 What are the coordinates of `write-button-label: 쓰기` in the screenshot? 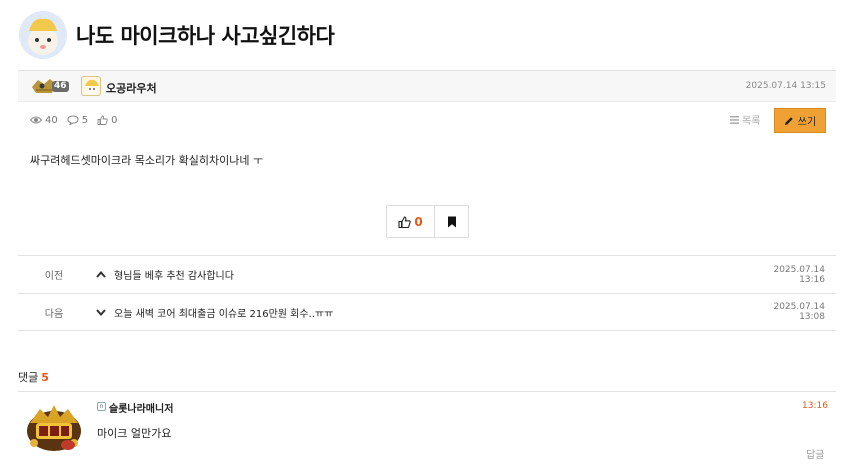 It's located at (807, 122).